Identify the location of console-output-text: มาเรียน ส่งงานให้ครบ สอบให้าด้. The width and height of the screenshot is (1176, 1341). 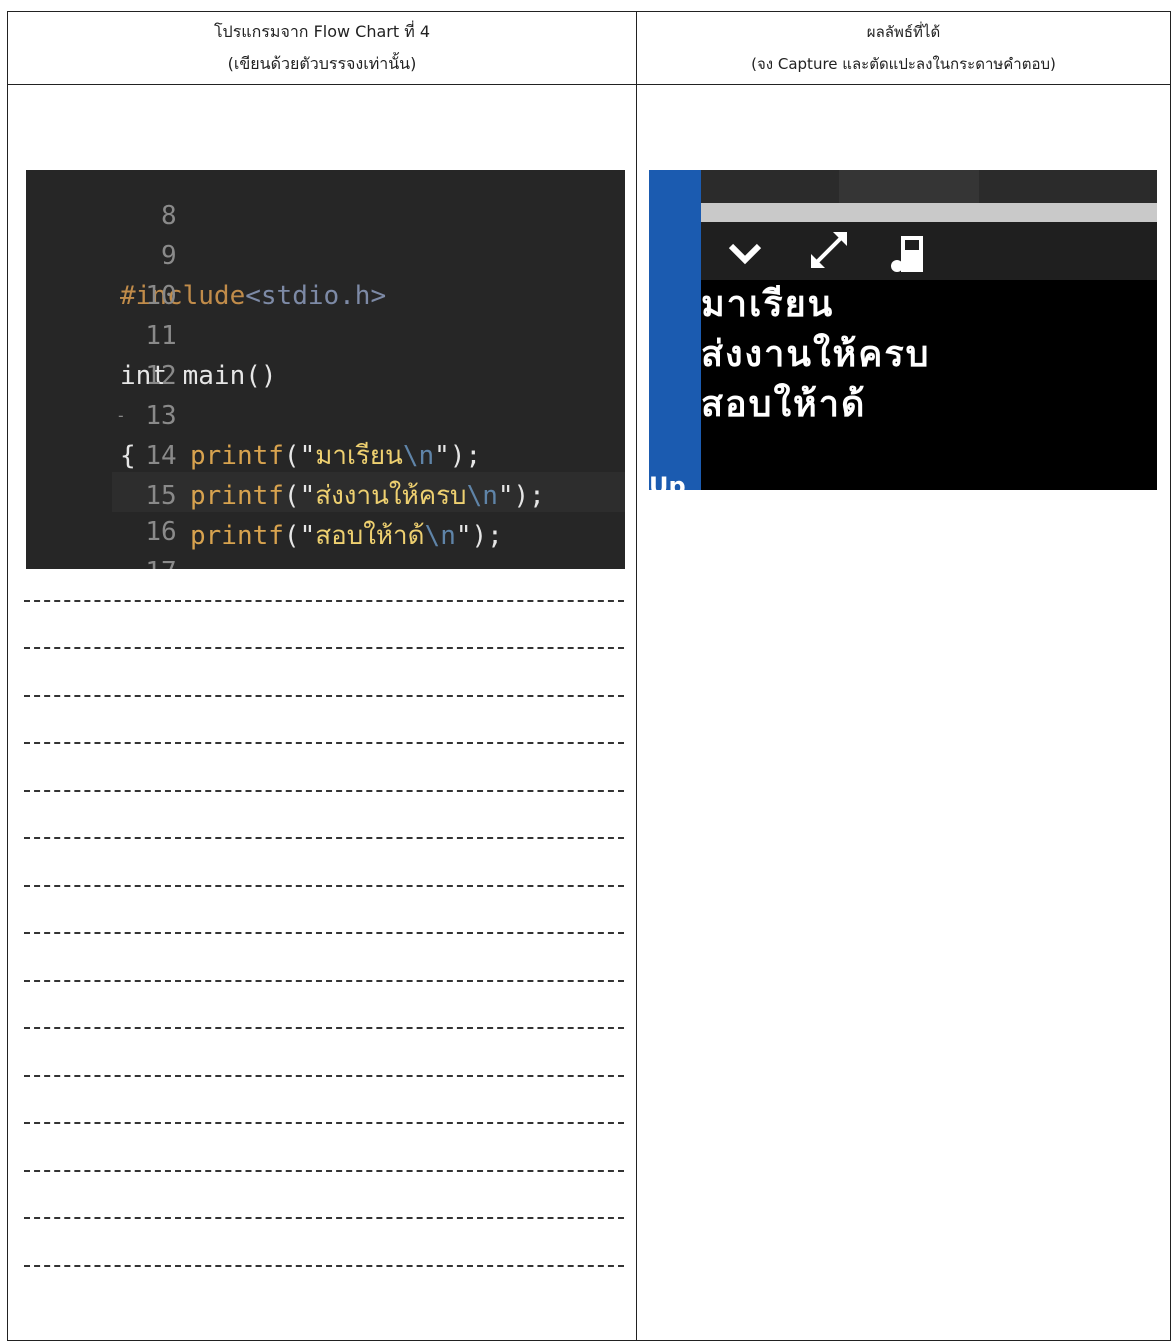
(929, 385).